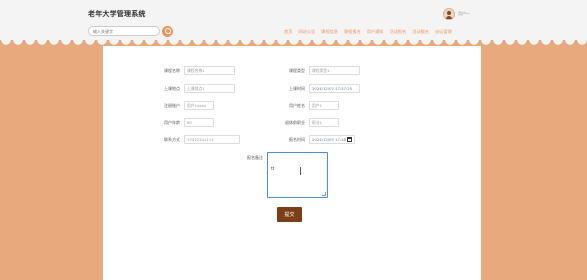 The height and width of the screenshot is (280, 587). Describe the element at coordinates (297, 139) in the screenshot. I see `signup-time-label: 报名时间` at that location.